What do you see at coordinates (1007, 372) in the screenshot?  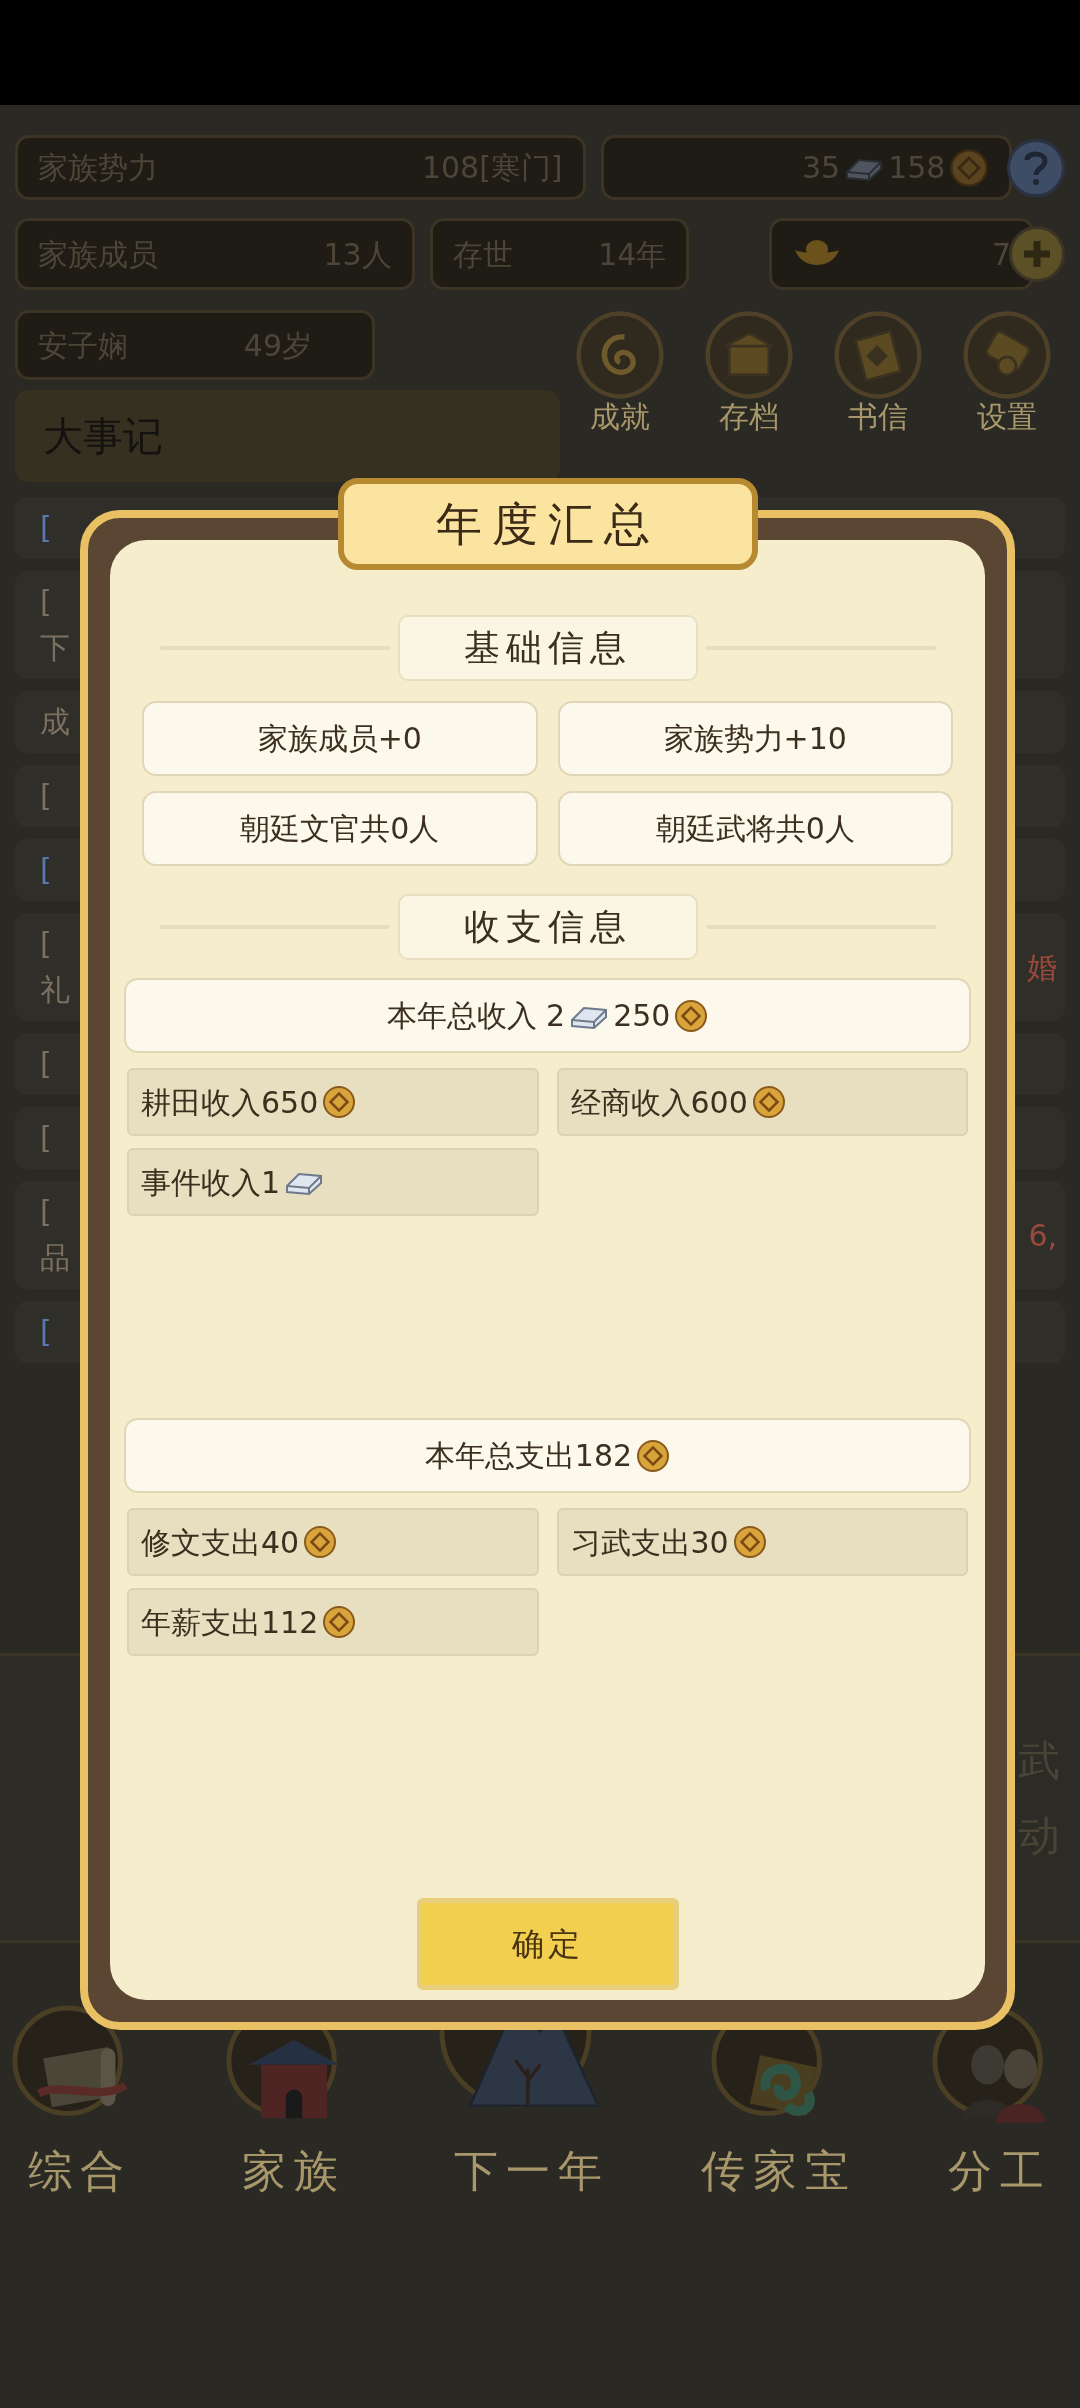 I see `menu-button: 设置` at bounding box center [1007, 372].